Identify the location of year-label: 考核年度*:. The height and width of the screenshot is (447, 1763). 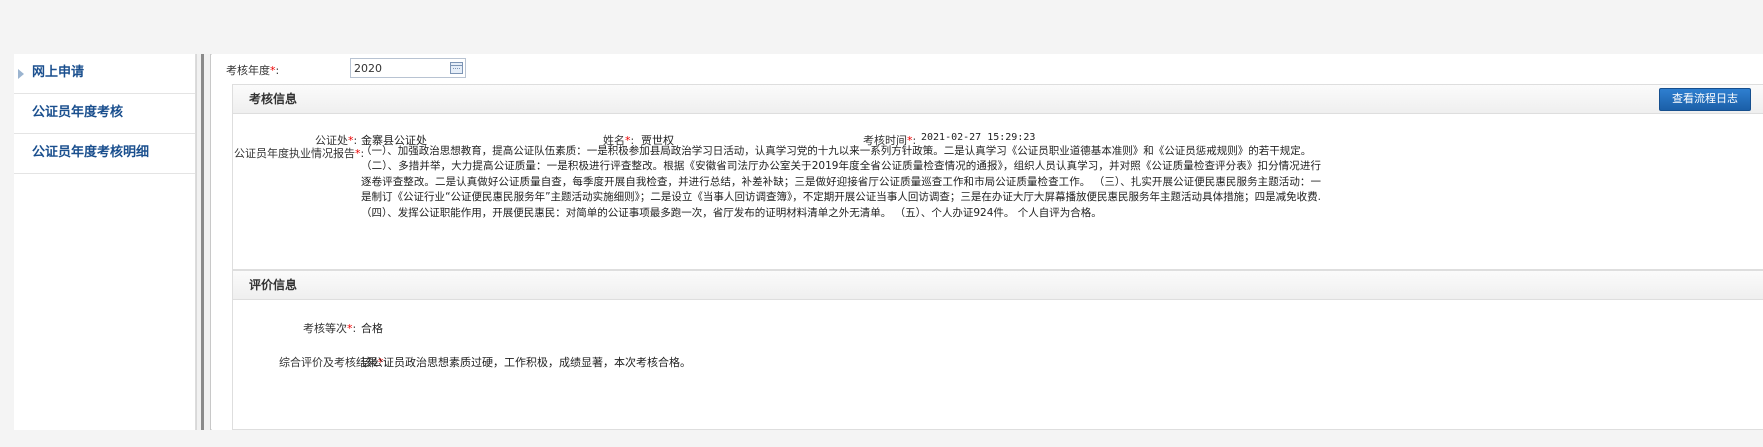
(253, 70).